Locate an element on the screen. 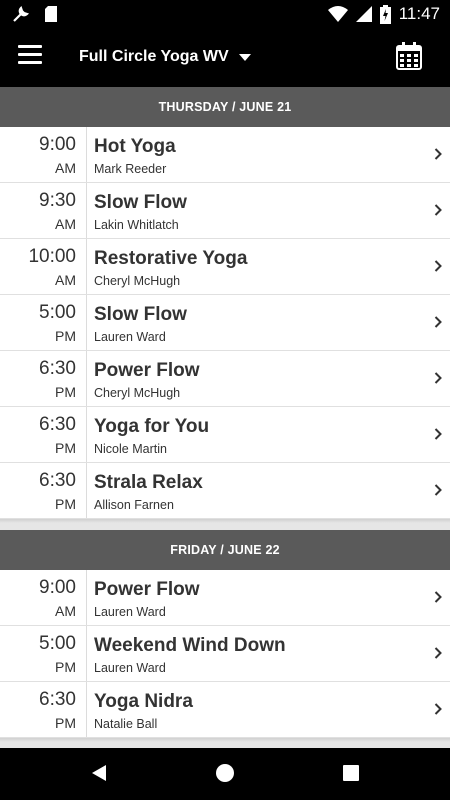  class-row: 6:30 PM Yoga for You Nicole Martin is located at coordinates (225, 435).